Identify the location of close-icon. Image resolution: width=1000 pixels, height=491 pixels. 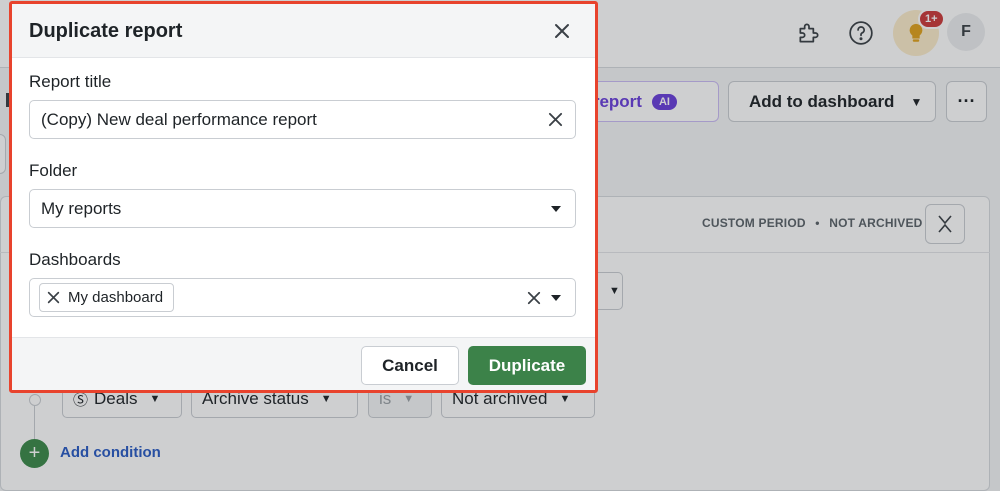
(562, 31).